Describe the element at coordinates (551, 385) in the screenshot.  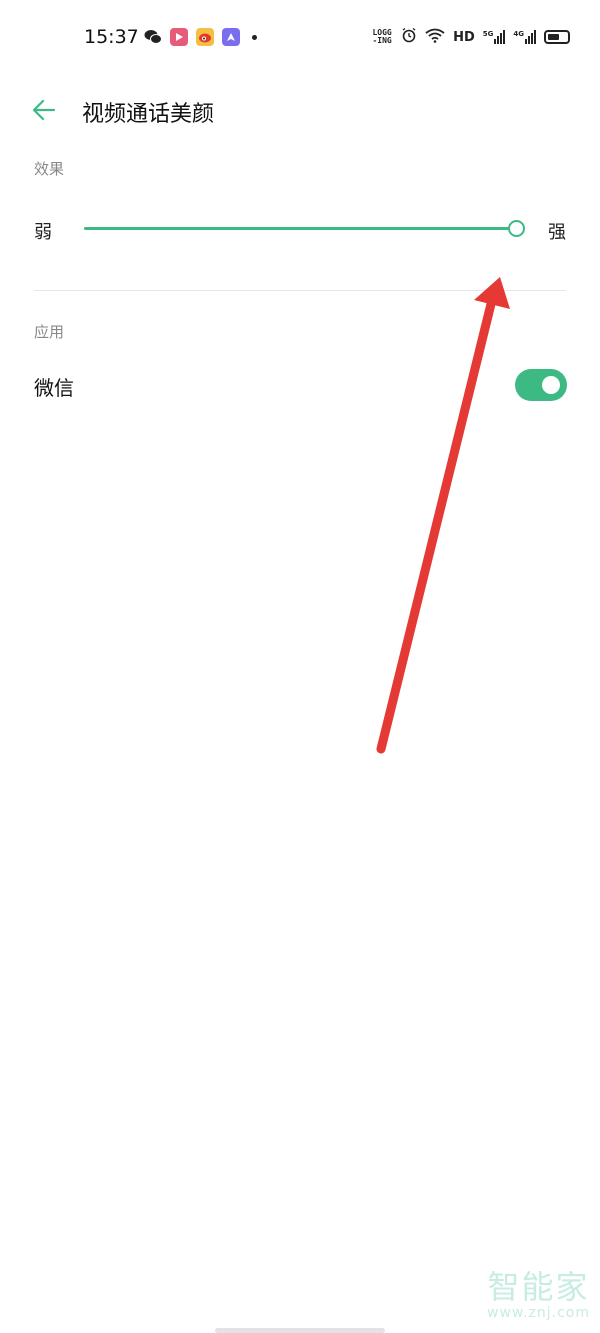
I see `toggle-knob` at that location.